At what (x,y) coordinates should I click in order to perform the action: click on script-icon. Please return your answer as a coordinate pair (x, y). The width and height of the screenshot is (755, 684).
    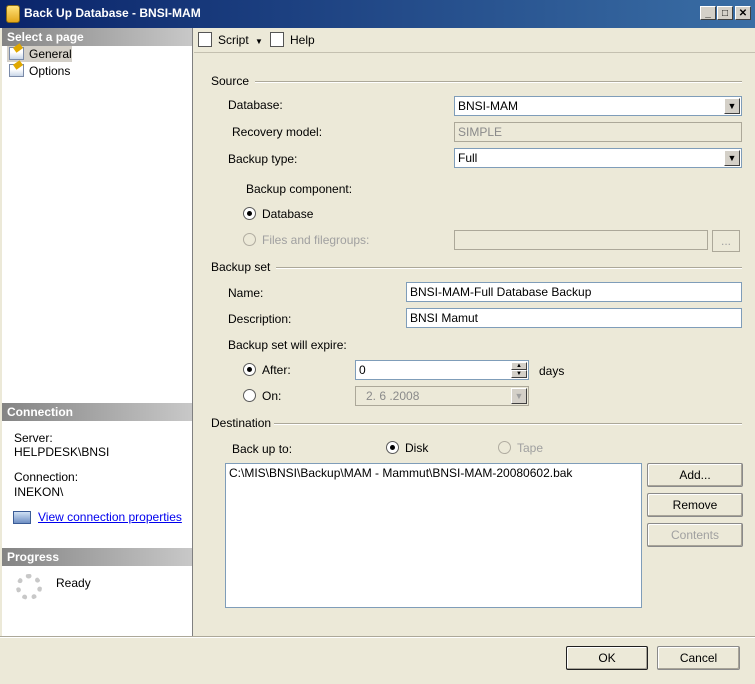
    Looking at the image, I should click on (205, 39).